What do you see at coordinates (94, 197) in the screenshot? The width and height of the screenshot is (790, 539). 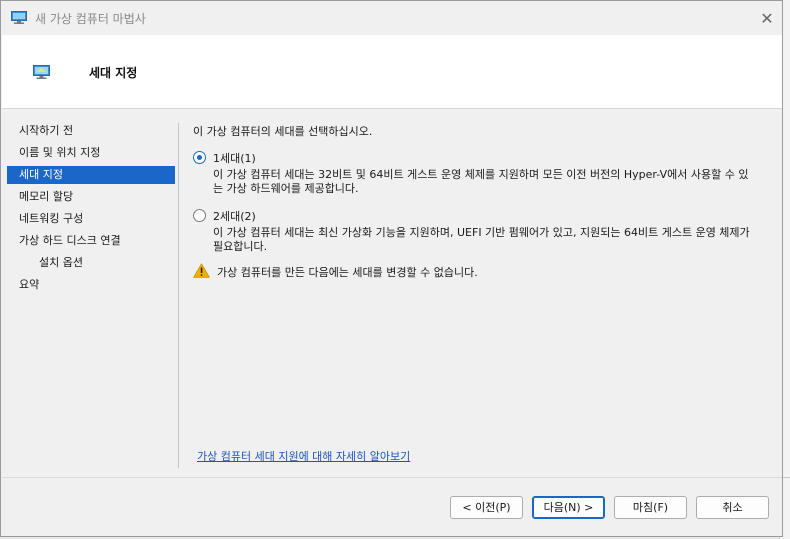 I see `nav-item-assign-memory: 메모리 할당` at bounding box center [94, 197].